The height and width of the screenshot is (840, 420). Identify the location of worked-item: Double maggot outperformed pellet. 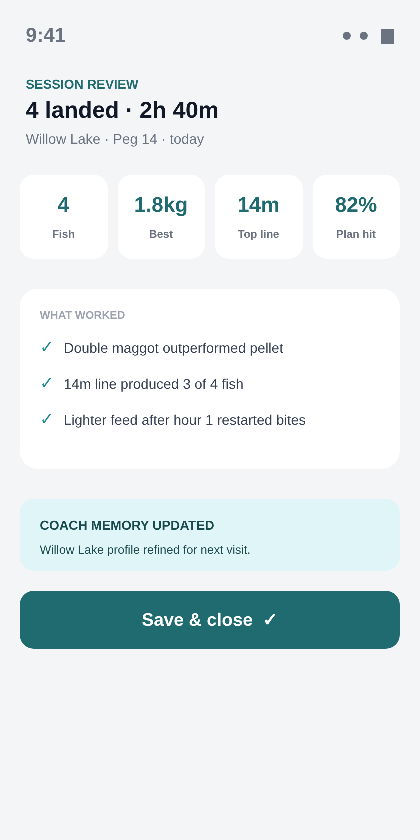
(174, 347).